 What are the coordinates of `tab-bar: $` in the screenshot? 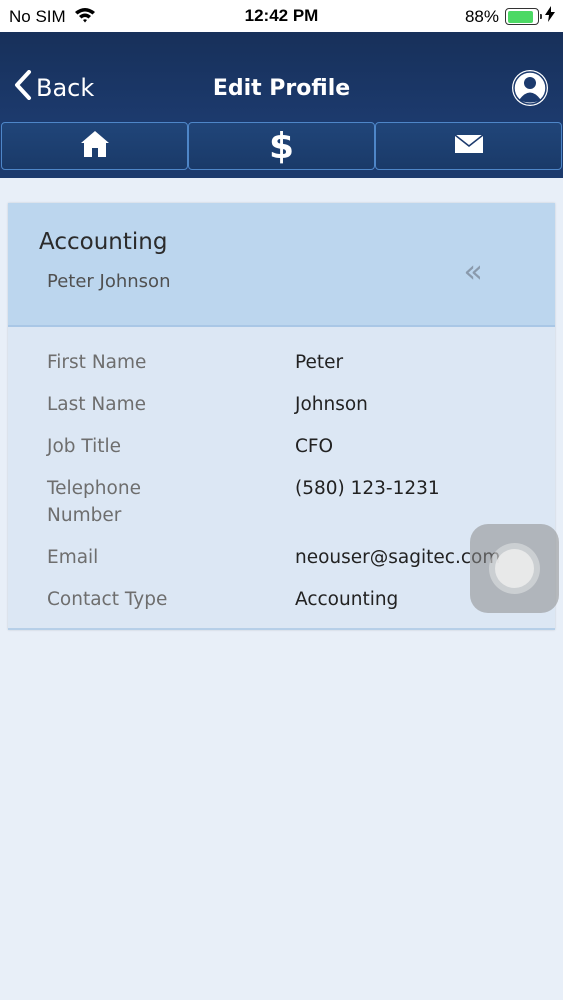 It's located at (281, 149).